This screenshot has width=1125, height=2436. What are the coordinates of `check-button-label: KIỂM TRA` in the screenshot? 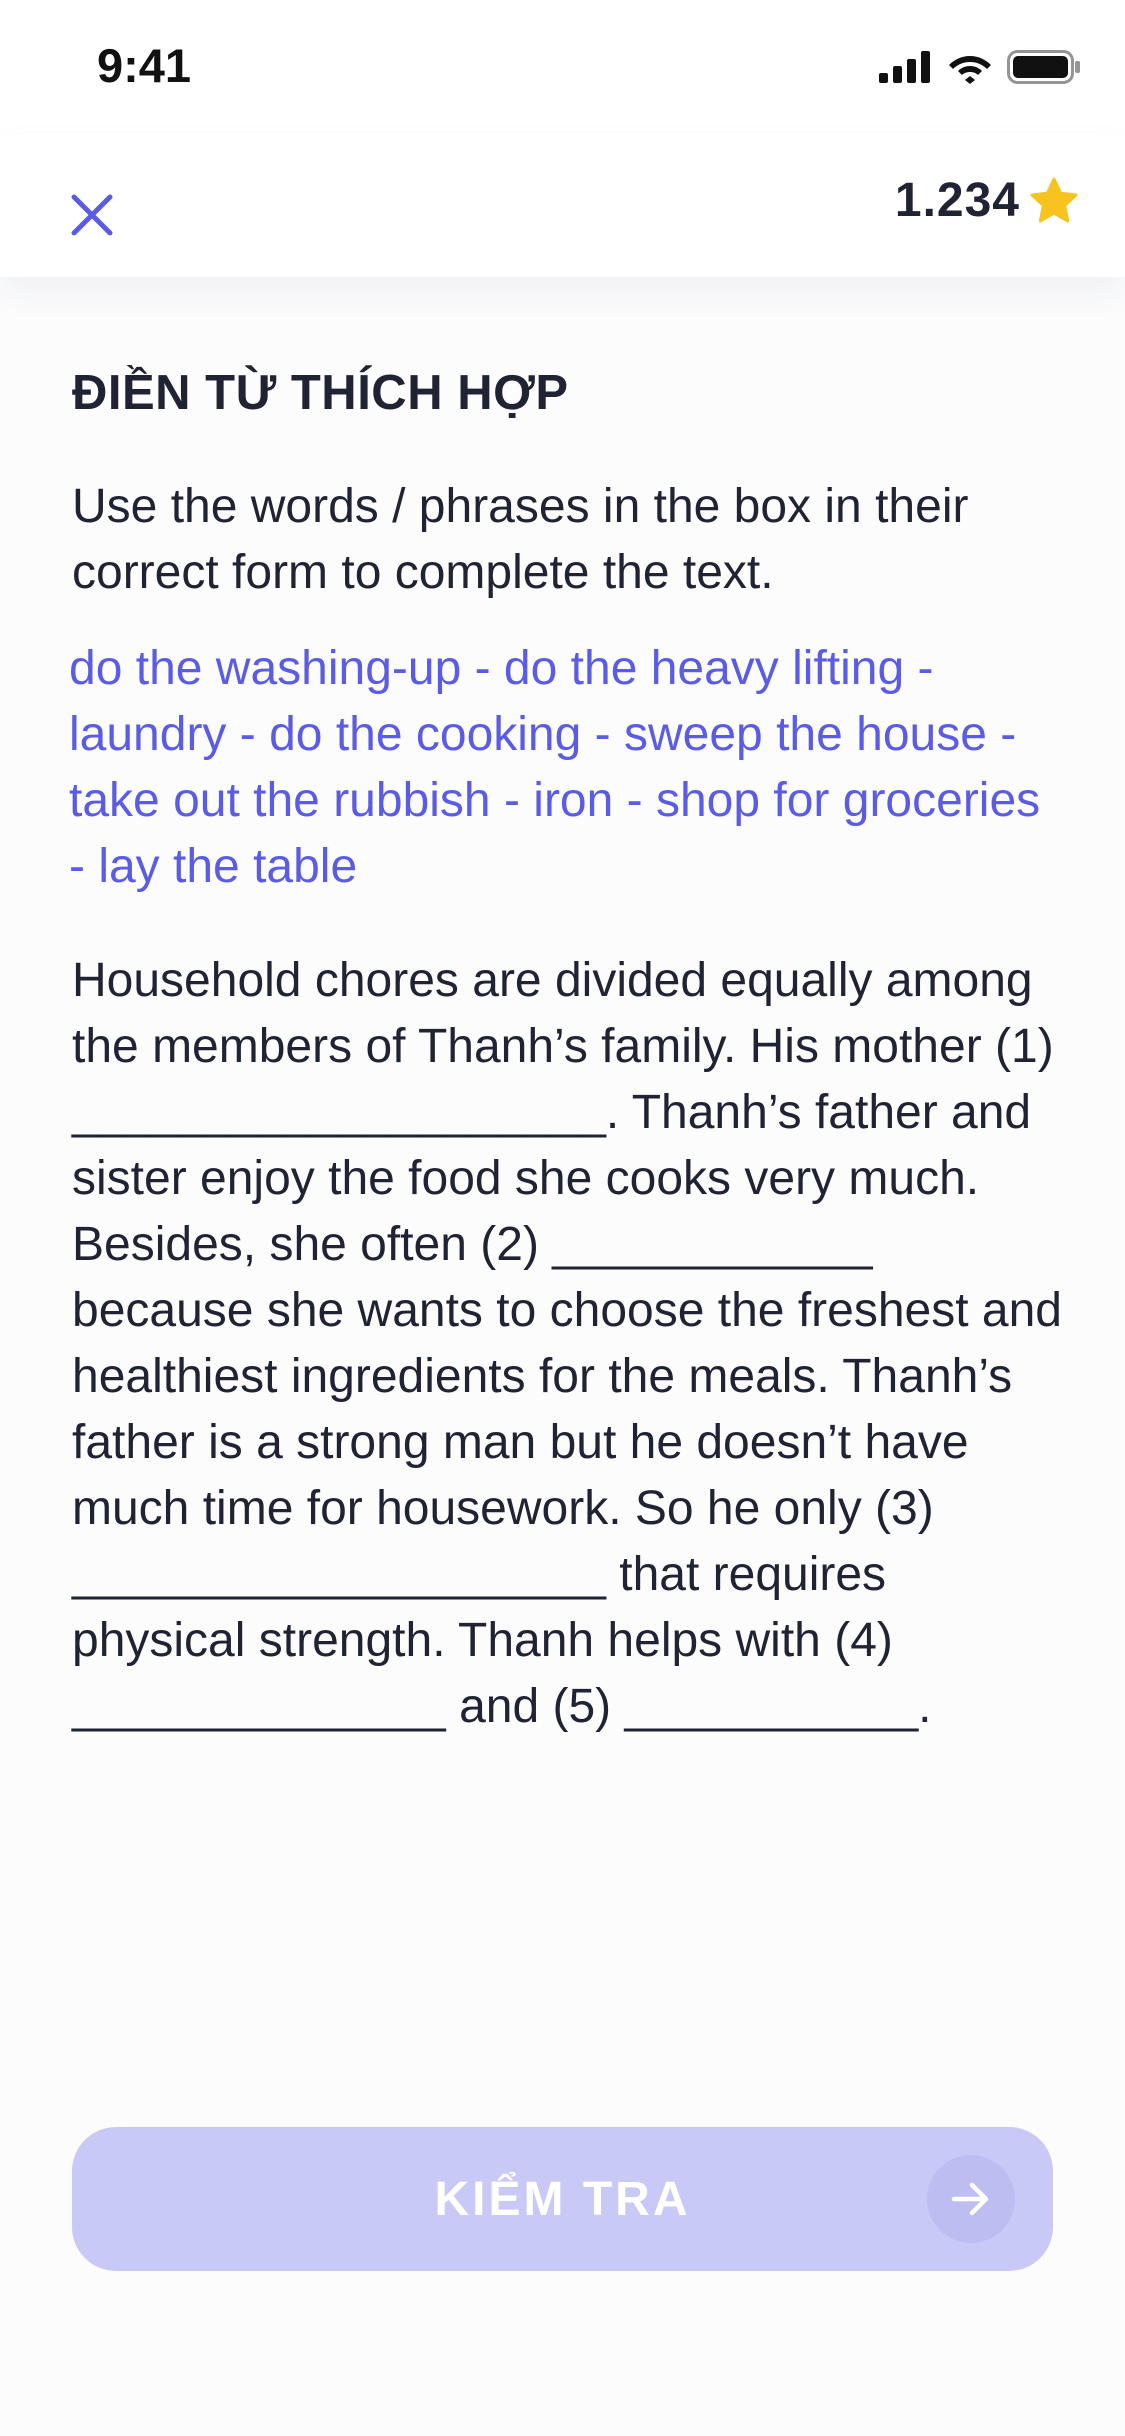 It's located at (562, 2199).